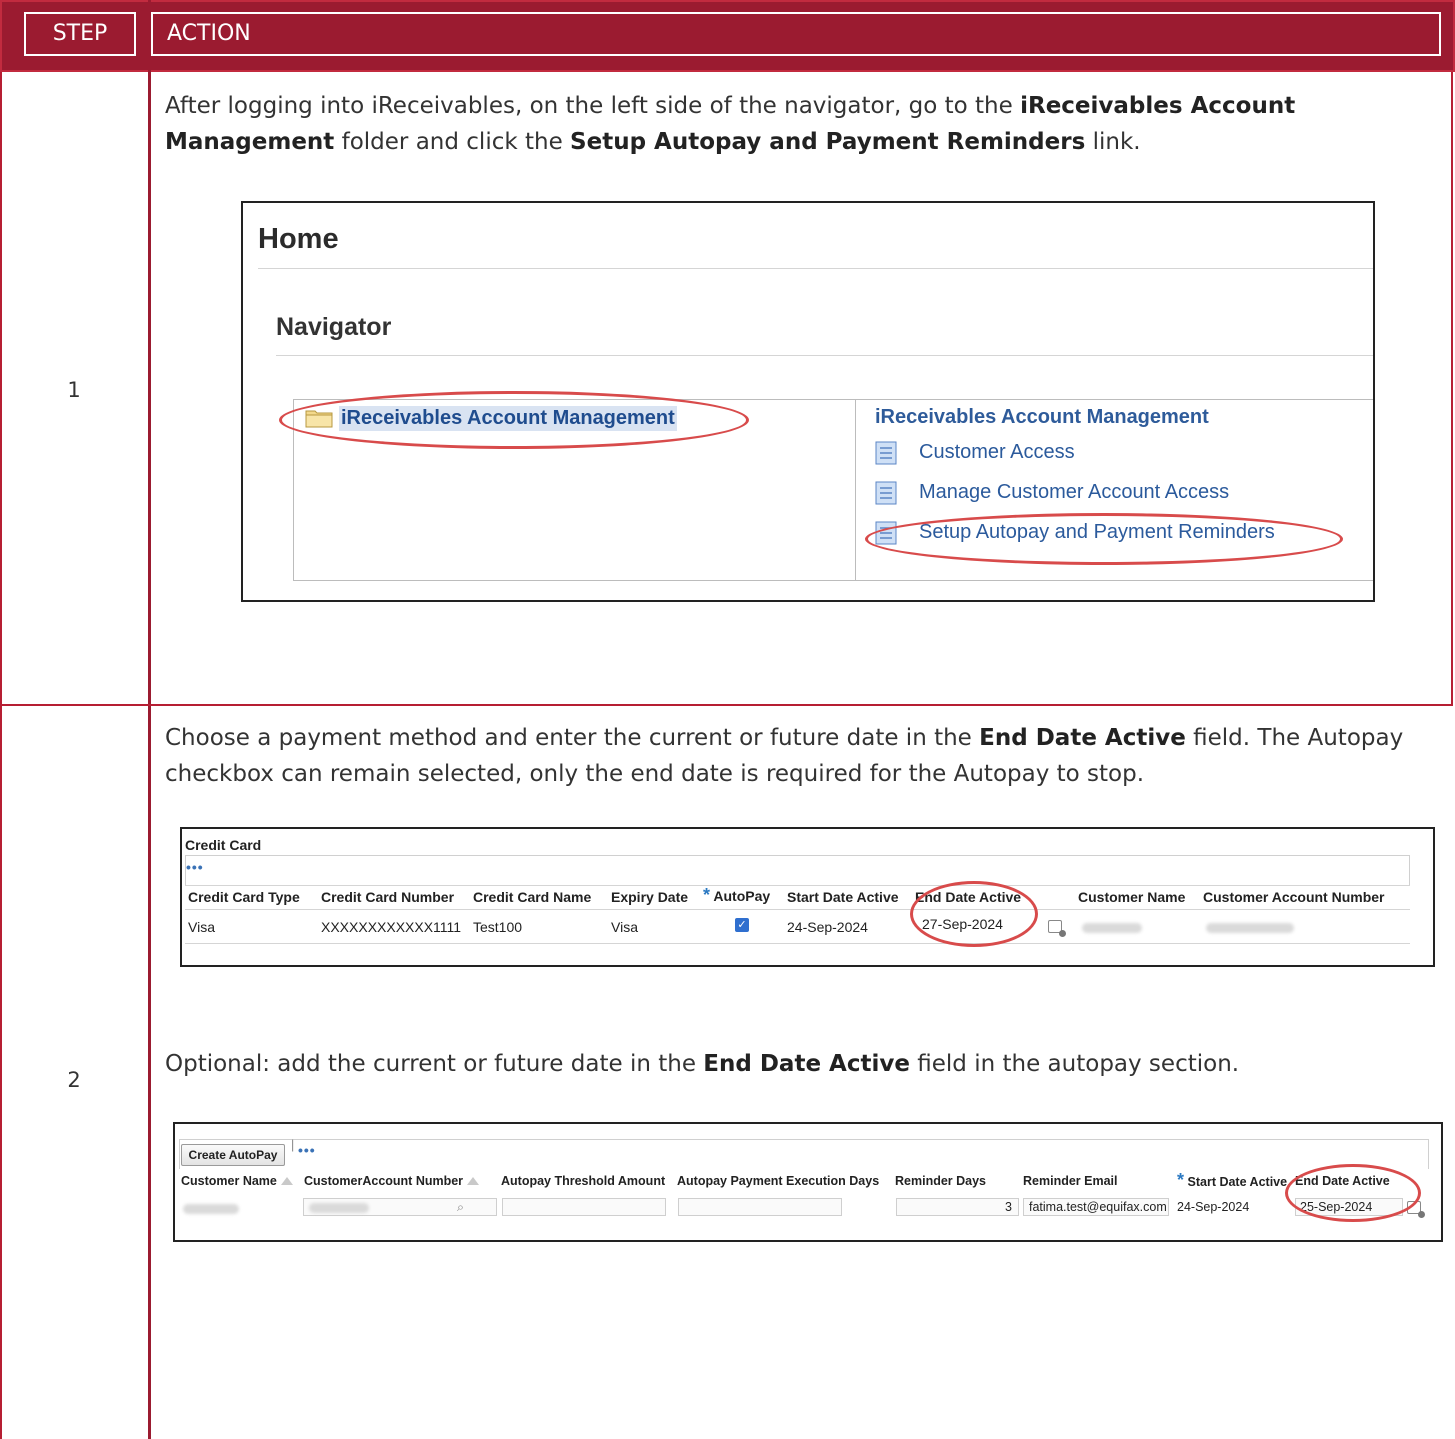 The image size is (1455, 1439). Describe the element at coordinates (962, 924) in the screenshot. I see `end-date-input: 27-Sep-2024` at that location.